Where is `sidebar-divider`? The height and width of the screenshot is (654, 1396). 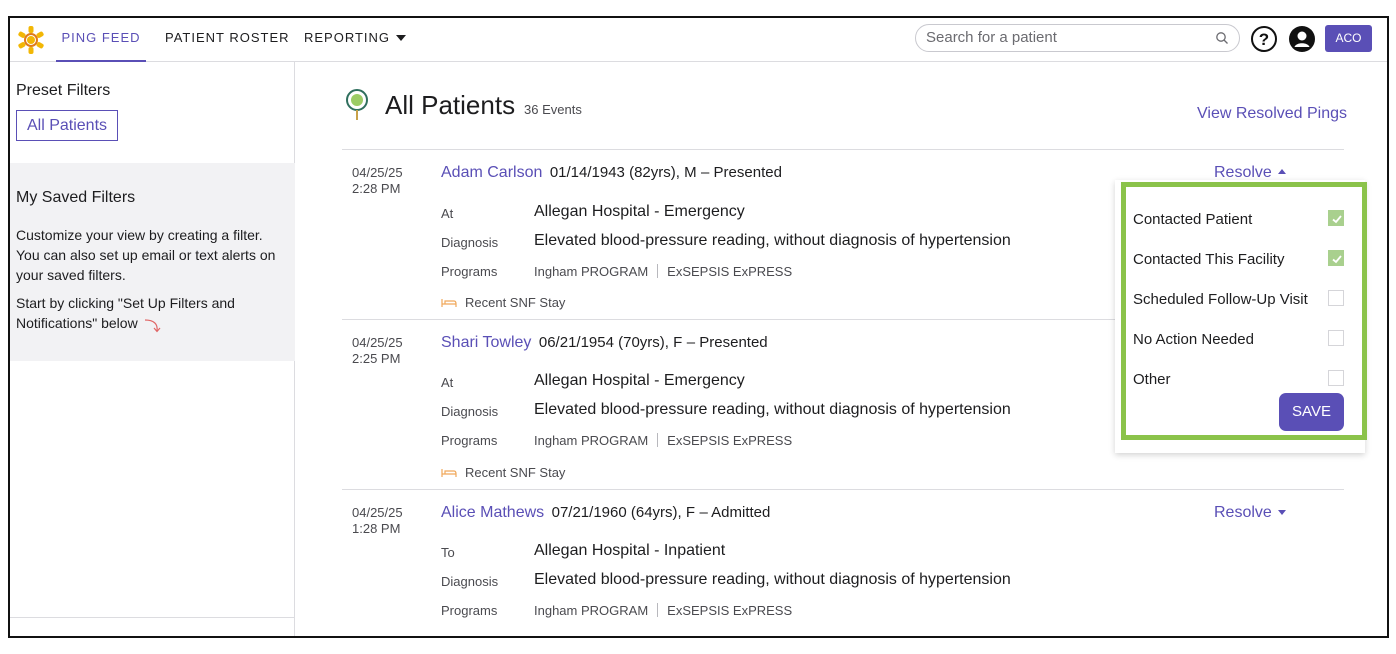
sidebar-divider is located at coordinates (152, 617).